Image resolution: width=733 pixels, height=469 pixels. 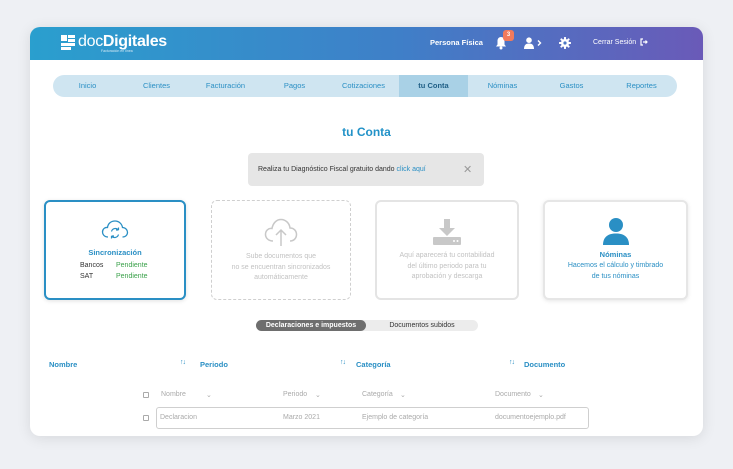 I want to click on nav-item-reportes: Reportes, so click(x=641, y=86).